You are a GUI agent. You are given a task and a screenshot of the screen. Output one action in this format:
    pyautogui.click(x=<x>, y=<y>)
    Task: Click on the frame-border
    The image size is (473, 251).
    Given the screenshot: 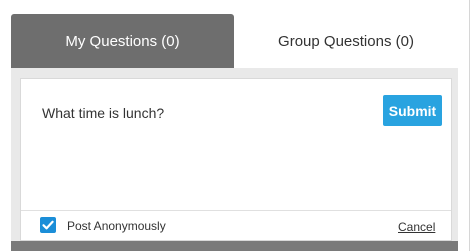 What is the action you would take?
    pyautogui.click(x=469, y=125)
    